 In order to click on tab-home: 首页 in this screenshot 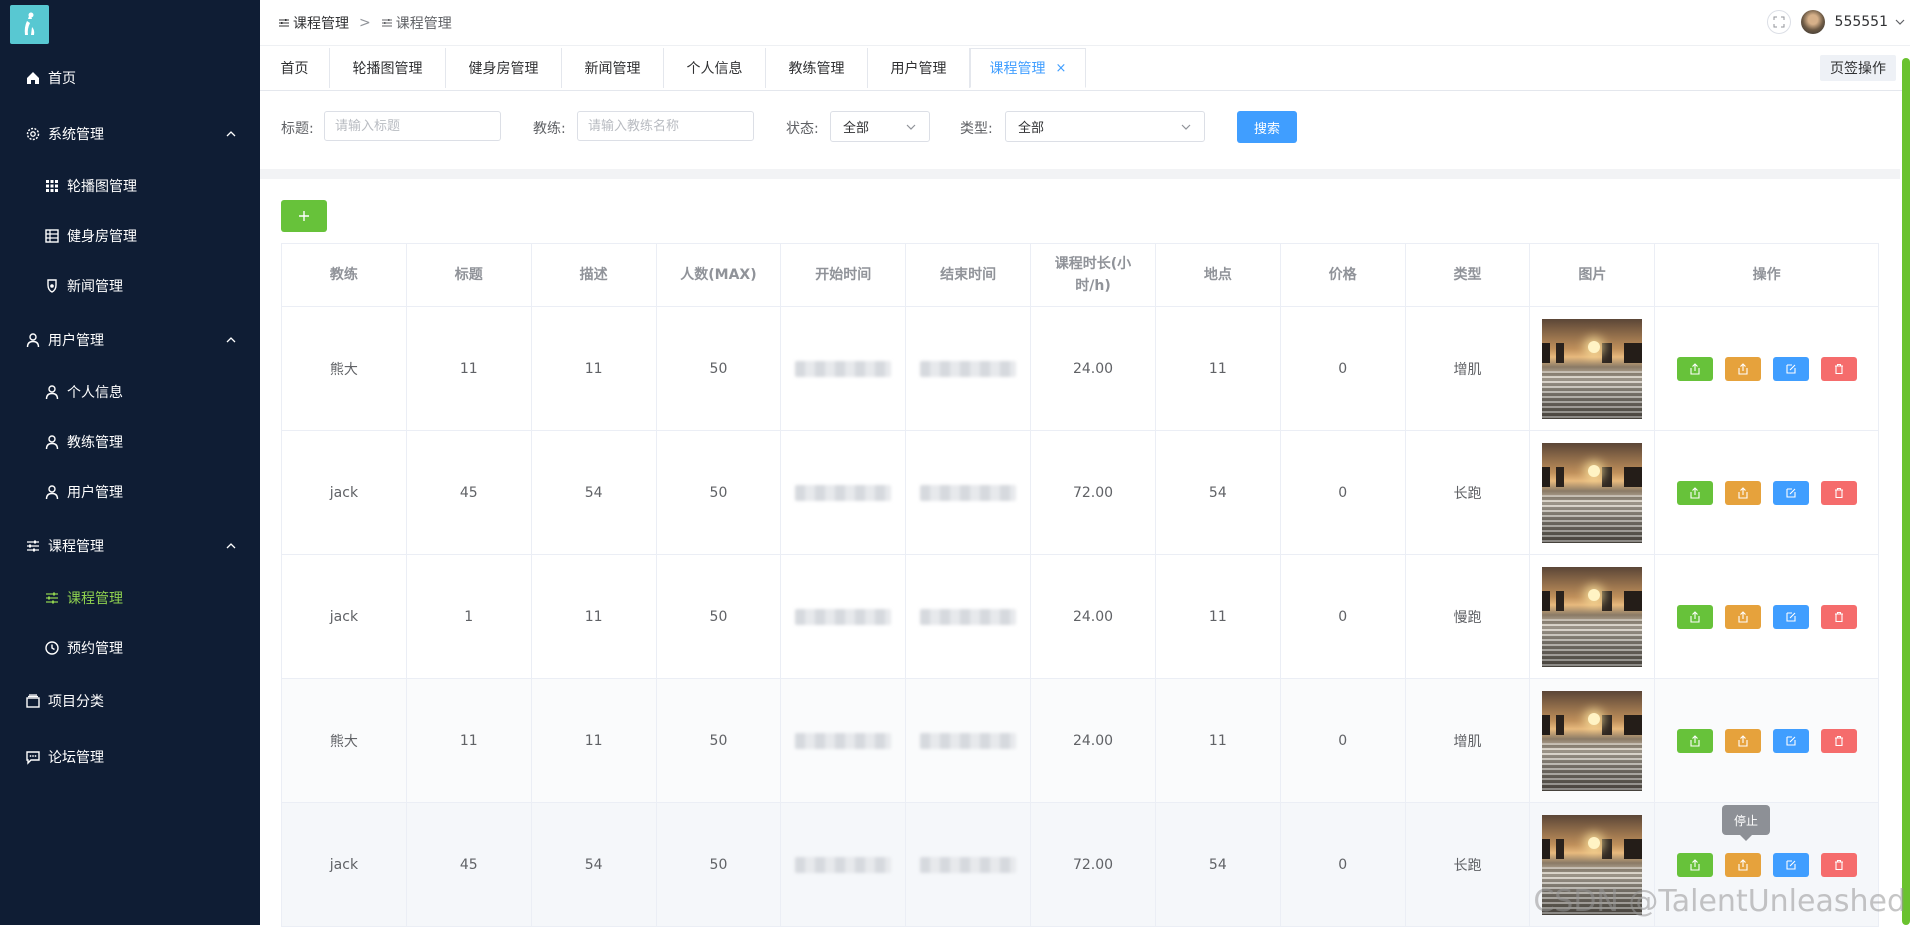, I will do `click(295, 68)`.